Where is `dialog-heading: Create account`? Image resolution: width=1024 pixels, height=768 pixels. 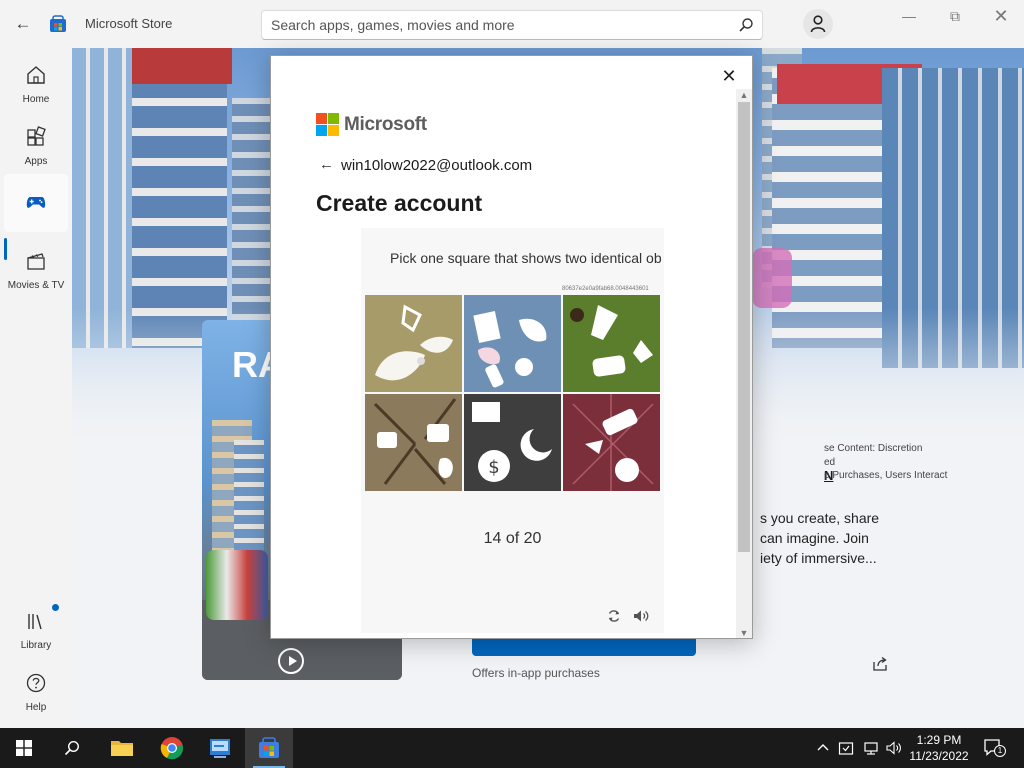
dialog-heading: Create account is located at coordinates (399, 203).